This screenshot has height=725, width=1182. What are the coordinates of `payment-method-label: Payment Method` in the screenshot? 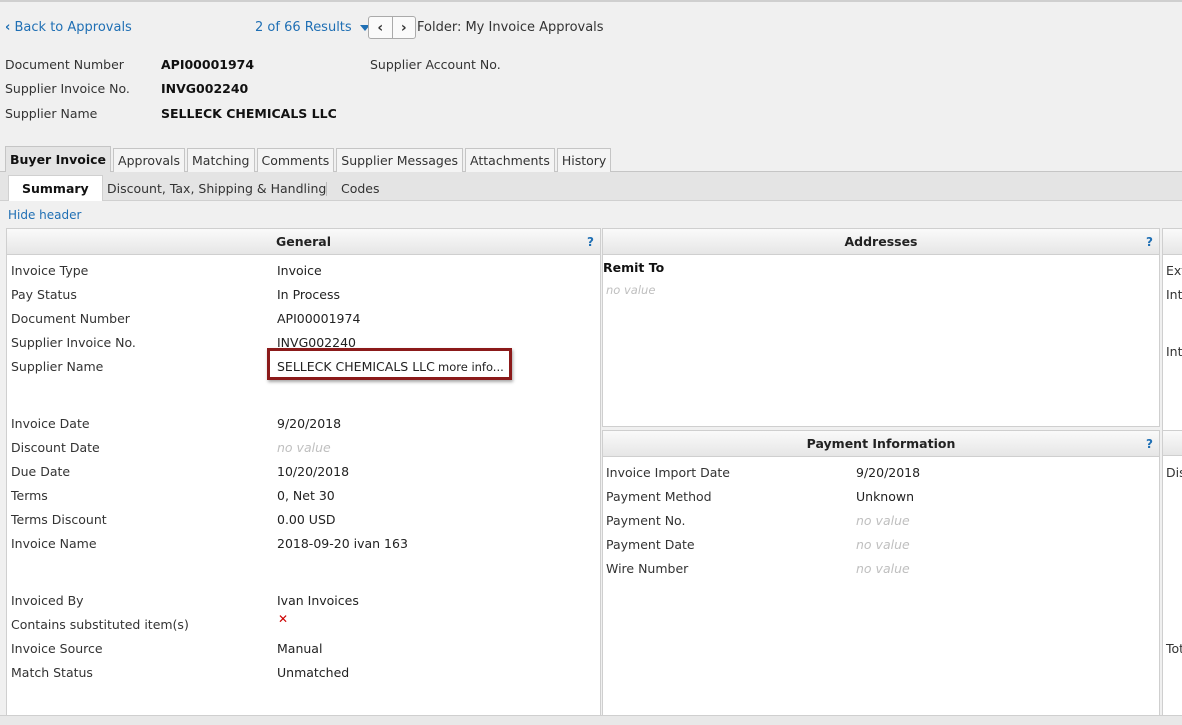 It's located at (659, 496).